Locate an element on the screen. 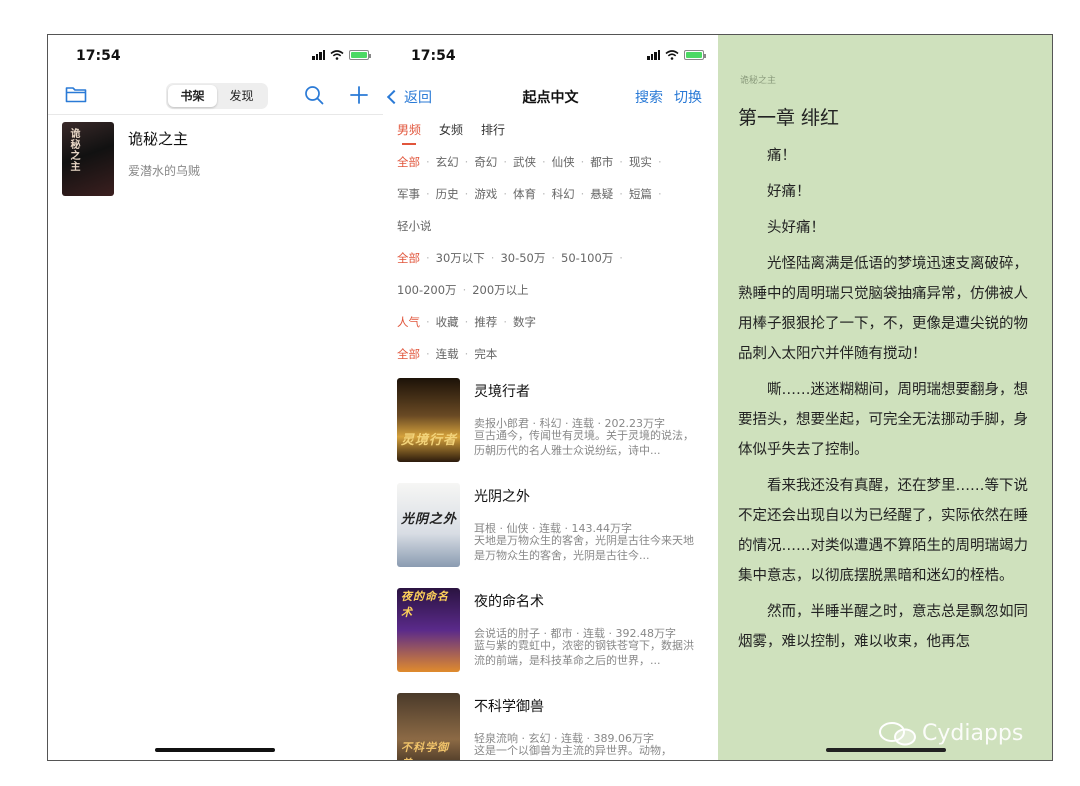 This screenshot has width=1080, height=786. wordcount-row-2: 100-200万 · 200万以上 is located at coordinates (463, 290).